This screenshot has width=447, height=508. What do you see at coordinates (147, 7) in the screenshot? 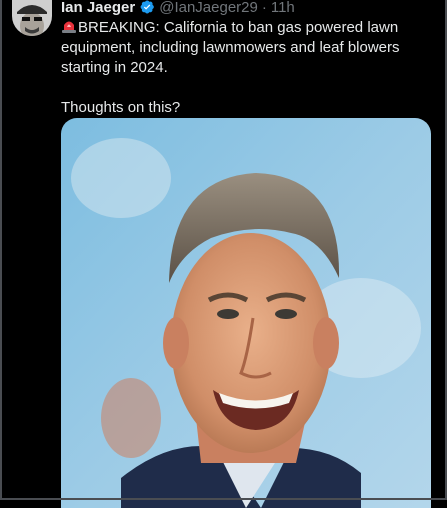
I see `verified-badge-icon` at bounding box center [147, 7].